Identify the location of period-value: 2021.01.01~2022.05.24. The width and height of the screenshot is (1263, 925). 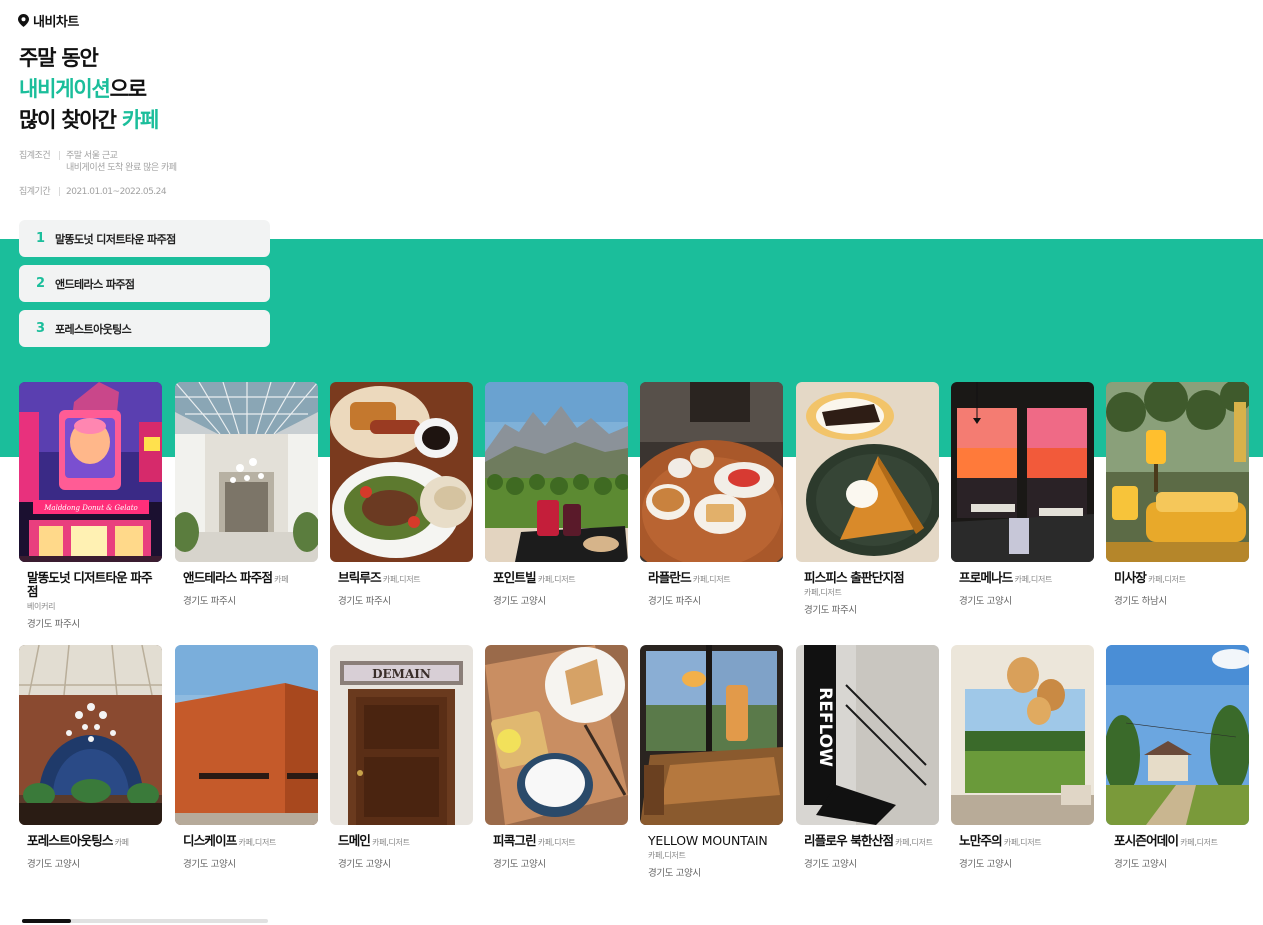
(116, 192).